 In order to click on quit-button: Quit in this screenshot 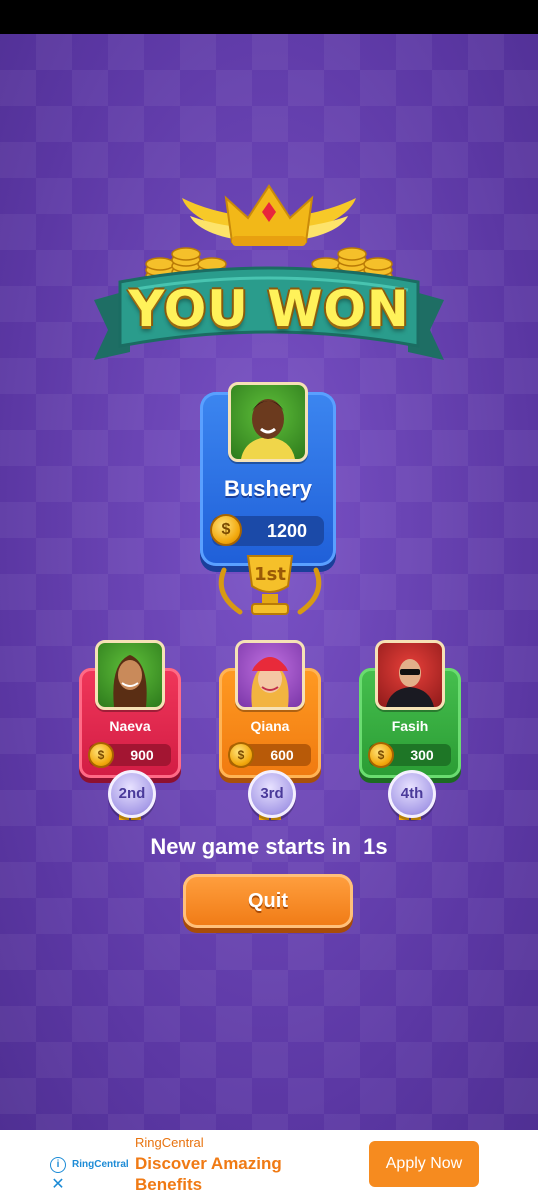, I will do `click(268, 901)`.